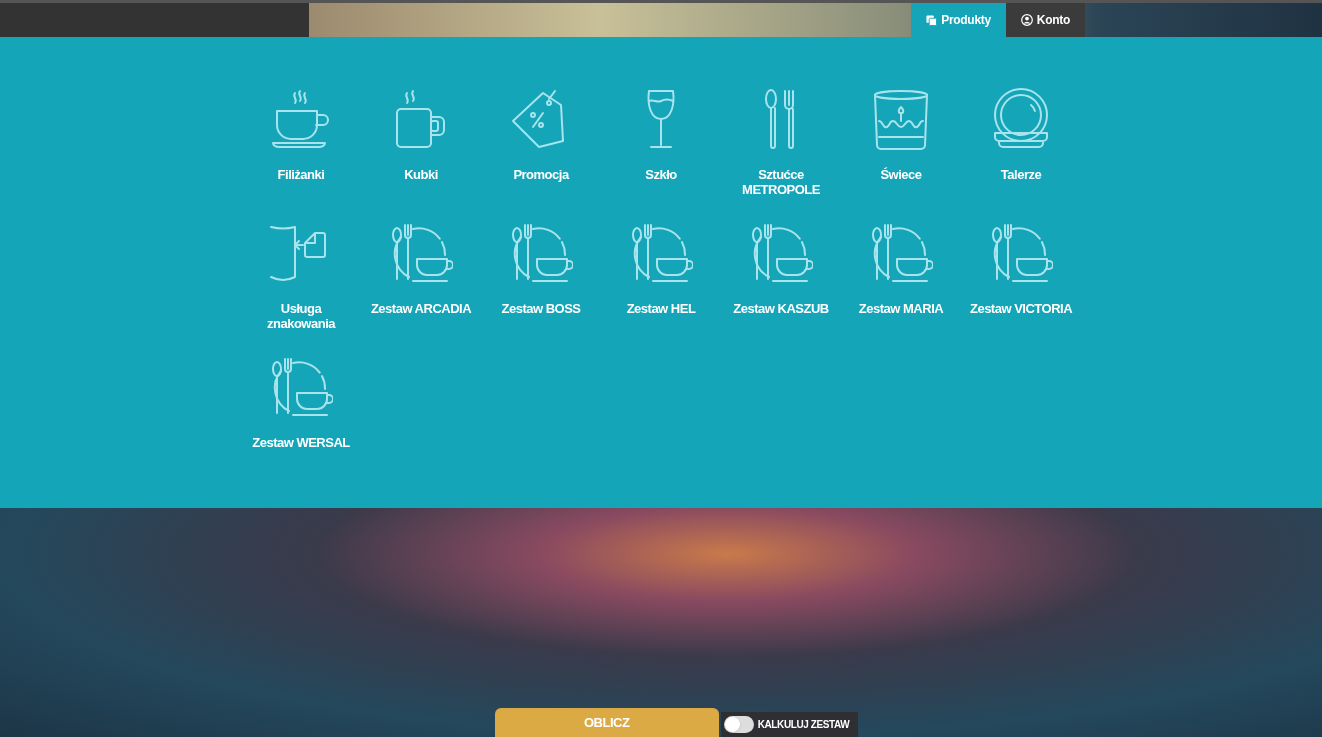 The width and height of the screenshot is (1322, 737). What do you see at coordinates (1021, 142) in the screenshot?
I see `category-link: Talerze` at bounding box center [1021, 142].